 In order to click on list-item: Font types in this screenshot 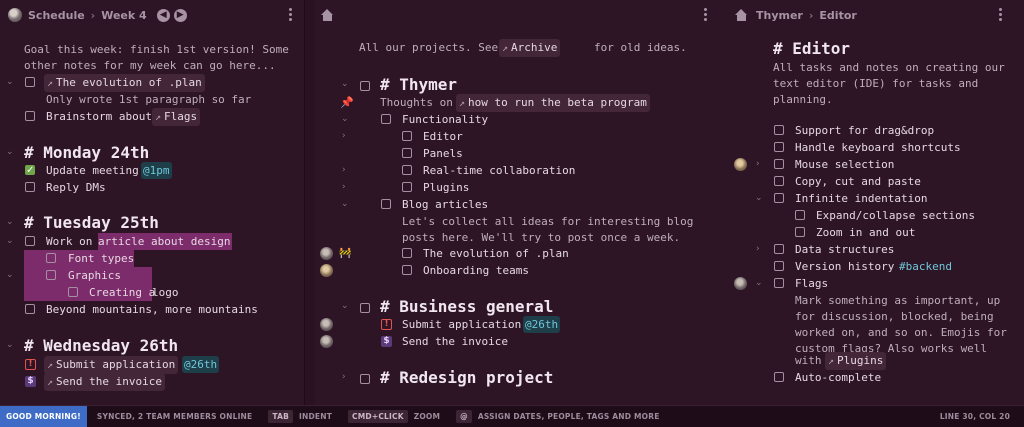, I will do `click(79, 258)`.